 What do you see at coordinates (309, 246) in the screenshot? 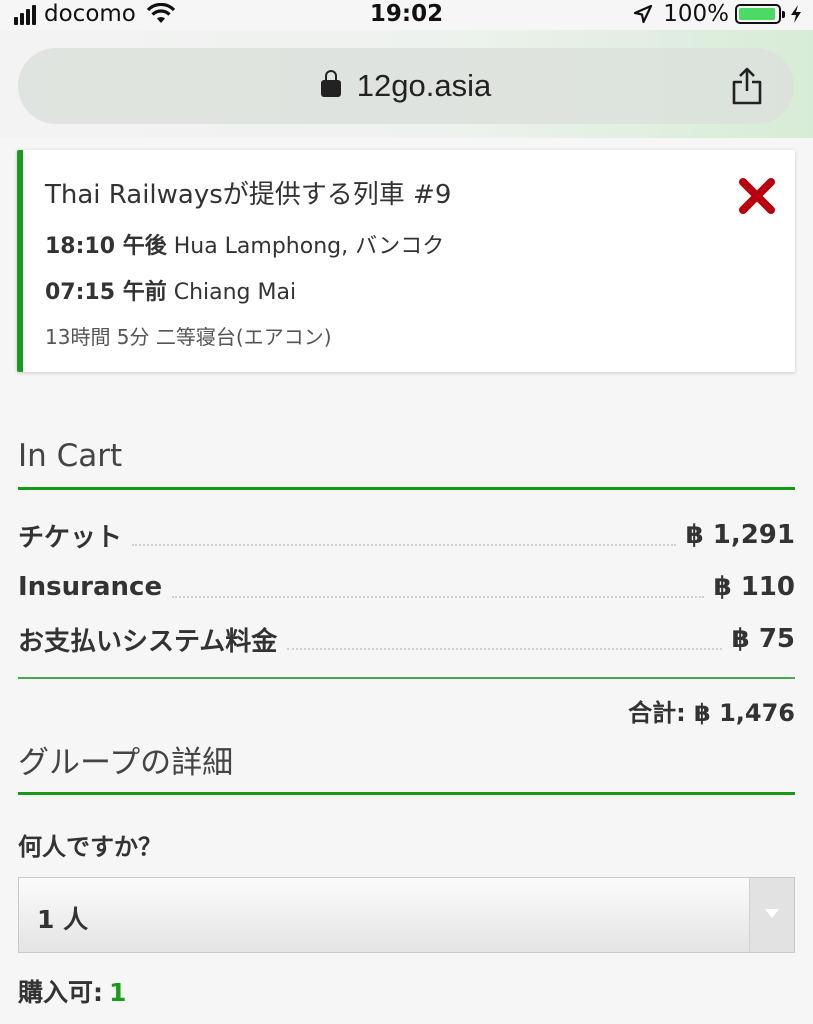
I see `departure-place: Hua Lamphong, バンコク` at bounding box center [309, 246].